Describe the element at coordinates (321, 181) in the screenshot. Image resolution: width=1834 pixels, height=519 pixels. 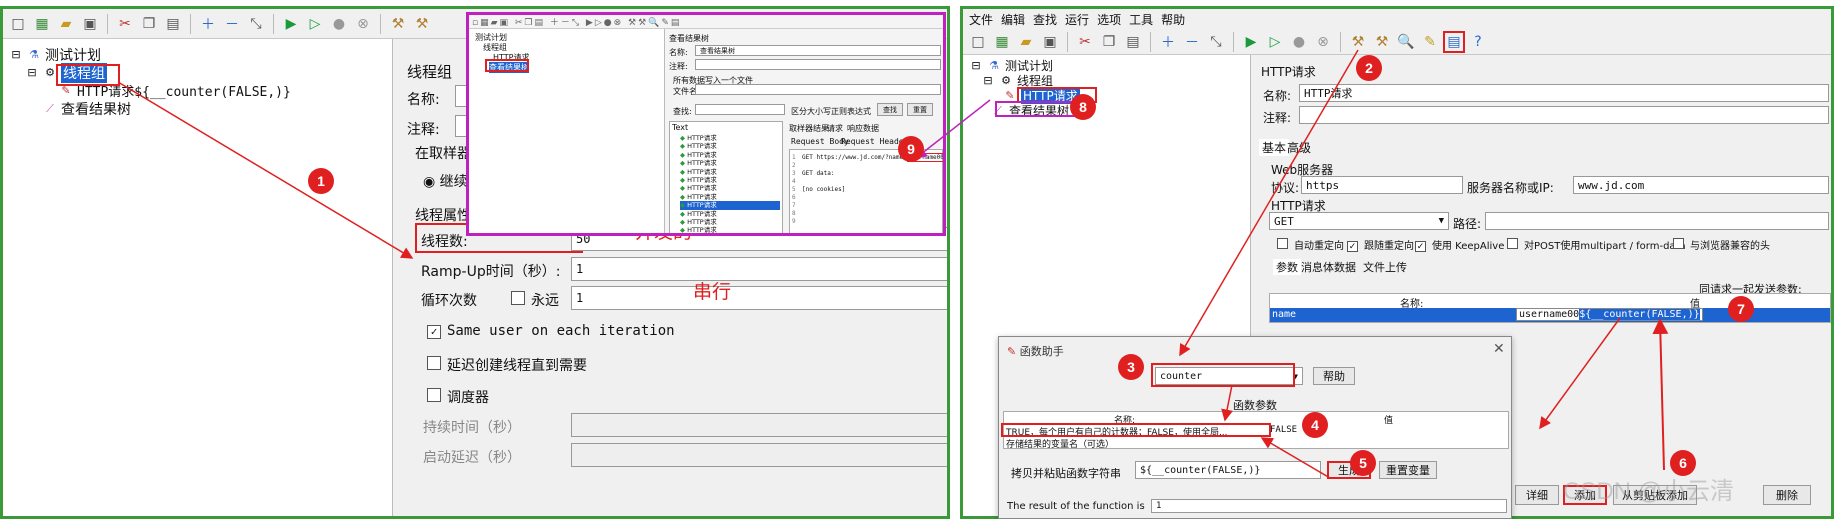
I see `step-badge-1: 1` at that location.